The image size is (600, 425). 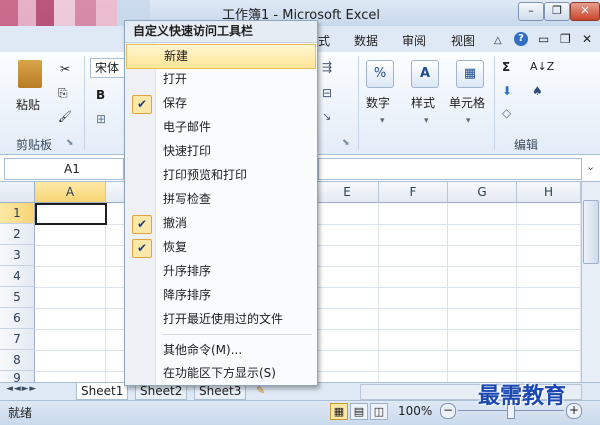 I want to click on status-ready: 就绪, so click(x=20, y=413).